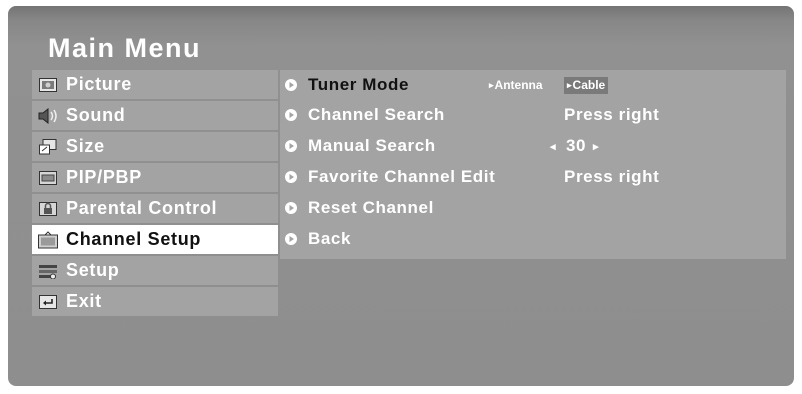 This screenshot has height=394, width=802. Describe the element at coordinates (48, 302) in the screenshot. I see `exit-icon` at that location.